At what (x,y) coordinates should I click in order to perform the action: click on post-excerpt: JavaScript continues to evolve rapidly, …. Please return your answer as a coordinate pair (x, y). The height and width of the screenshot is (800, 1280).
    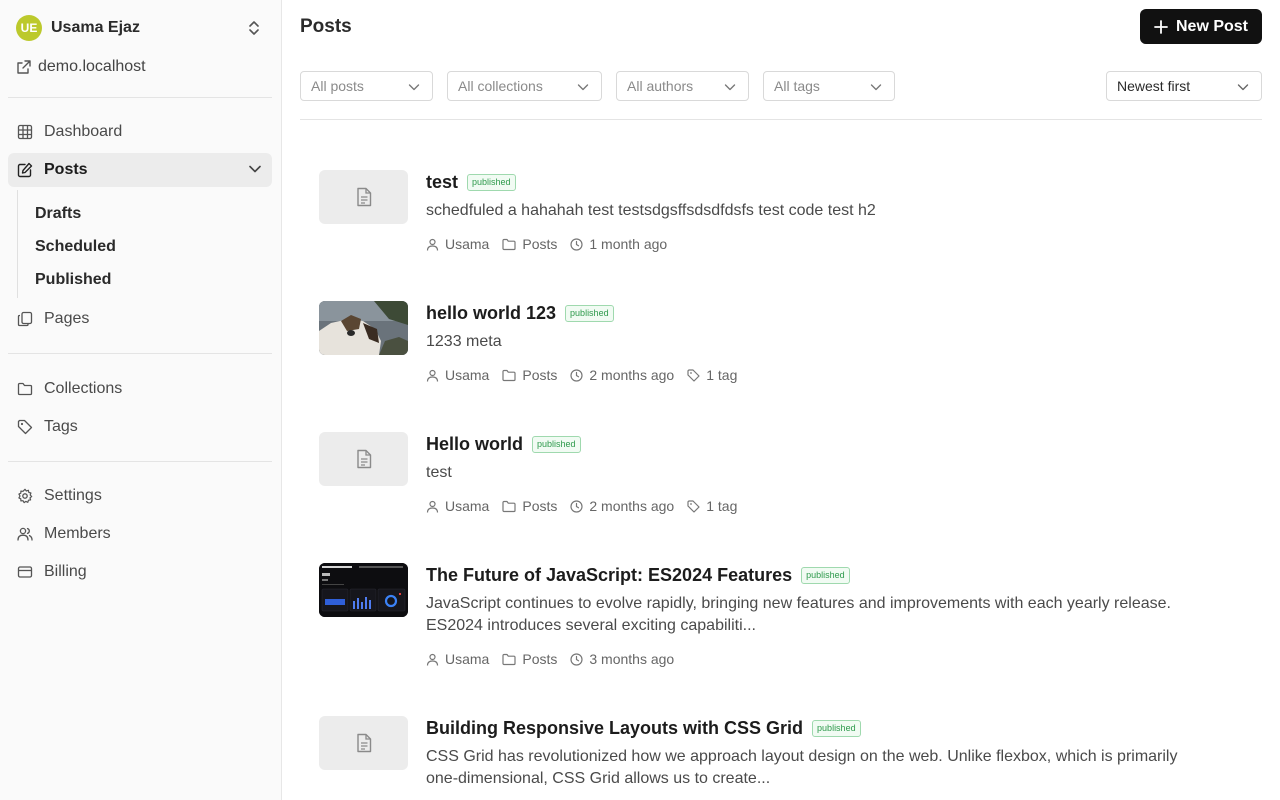
    Looking at the image, I should click on (798, 614).